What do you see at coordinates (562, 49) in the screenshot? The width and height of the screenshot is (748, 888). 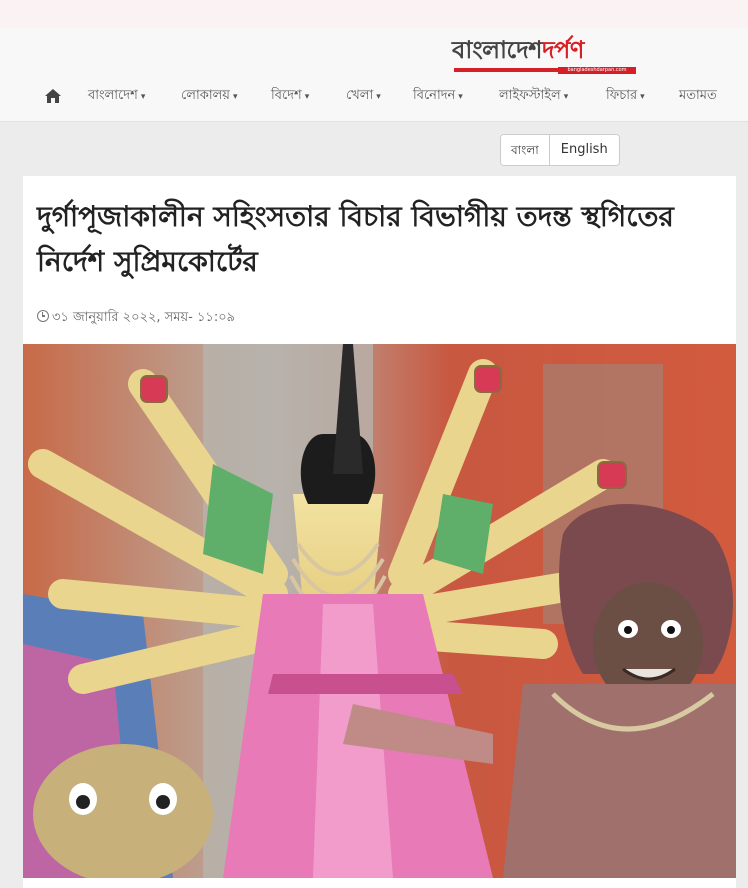 I see `logo-part-2: দর্পণ` at bounding box center [562, 49].